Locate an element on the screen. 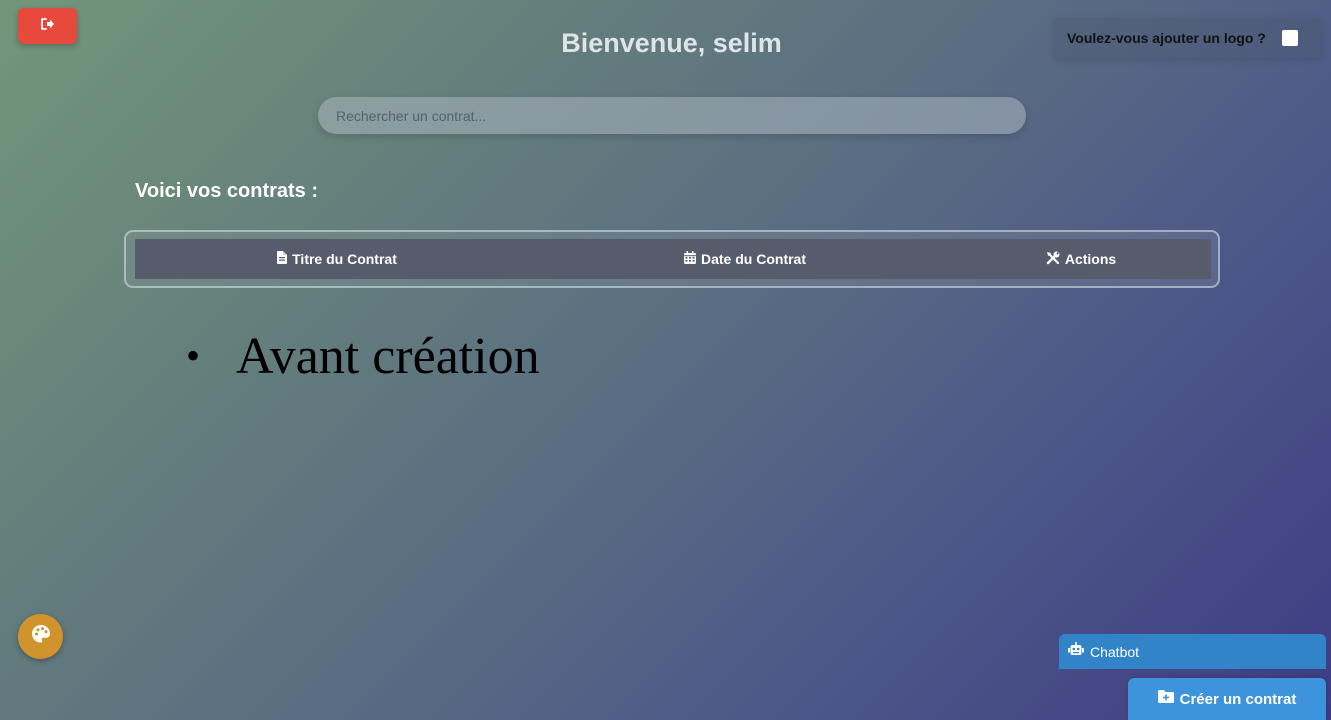 This screenshot has width=1331, height=720. column-header-title: Titre du Contrat is located at coordinates (337, 259).